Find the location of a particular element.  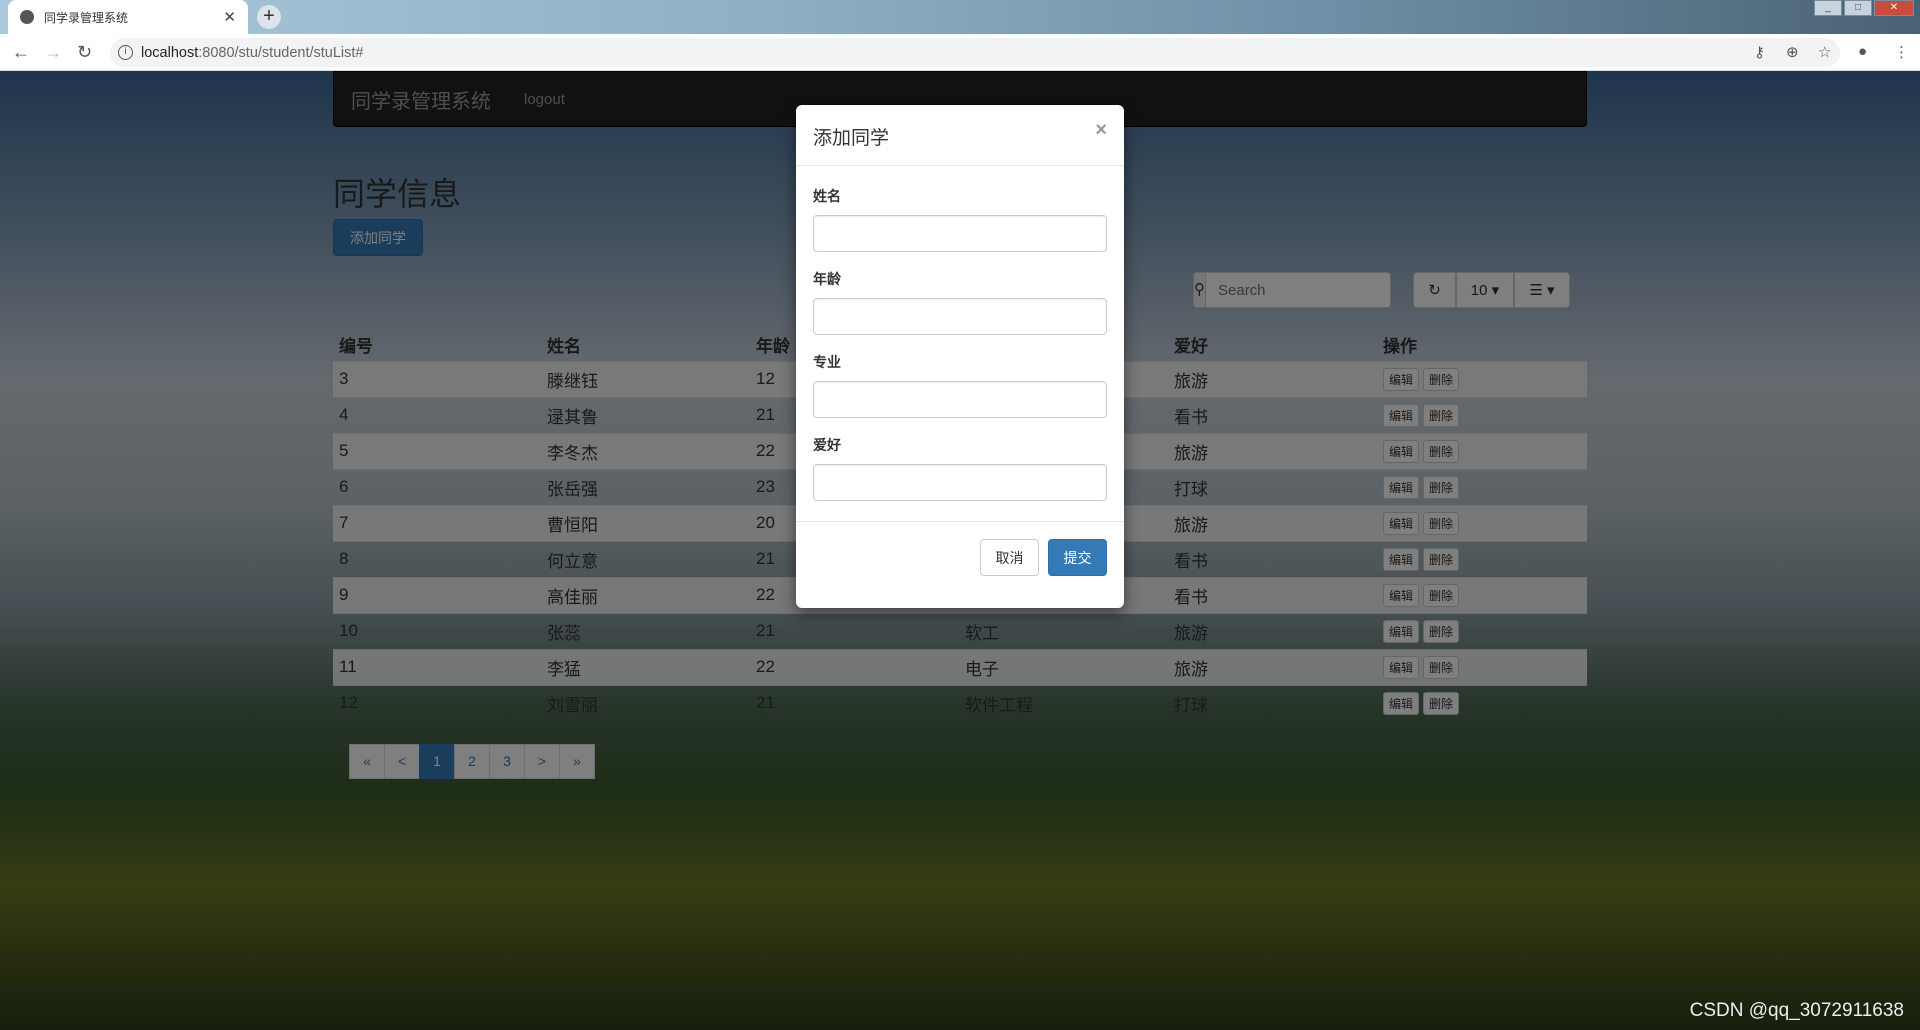

info-icon: i is located at coordinates (125, 52).